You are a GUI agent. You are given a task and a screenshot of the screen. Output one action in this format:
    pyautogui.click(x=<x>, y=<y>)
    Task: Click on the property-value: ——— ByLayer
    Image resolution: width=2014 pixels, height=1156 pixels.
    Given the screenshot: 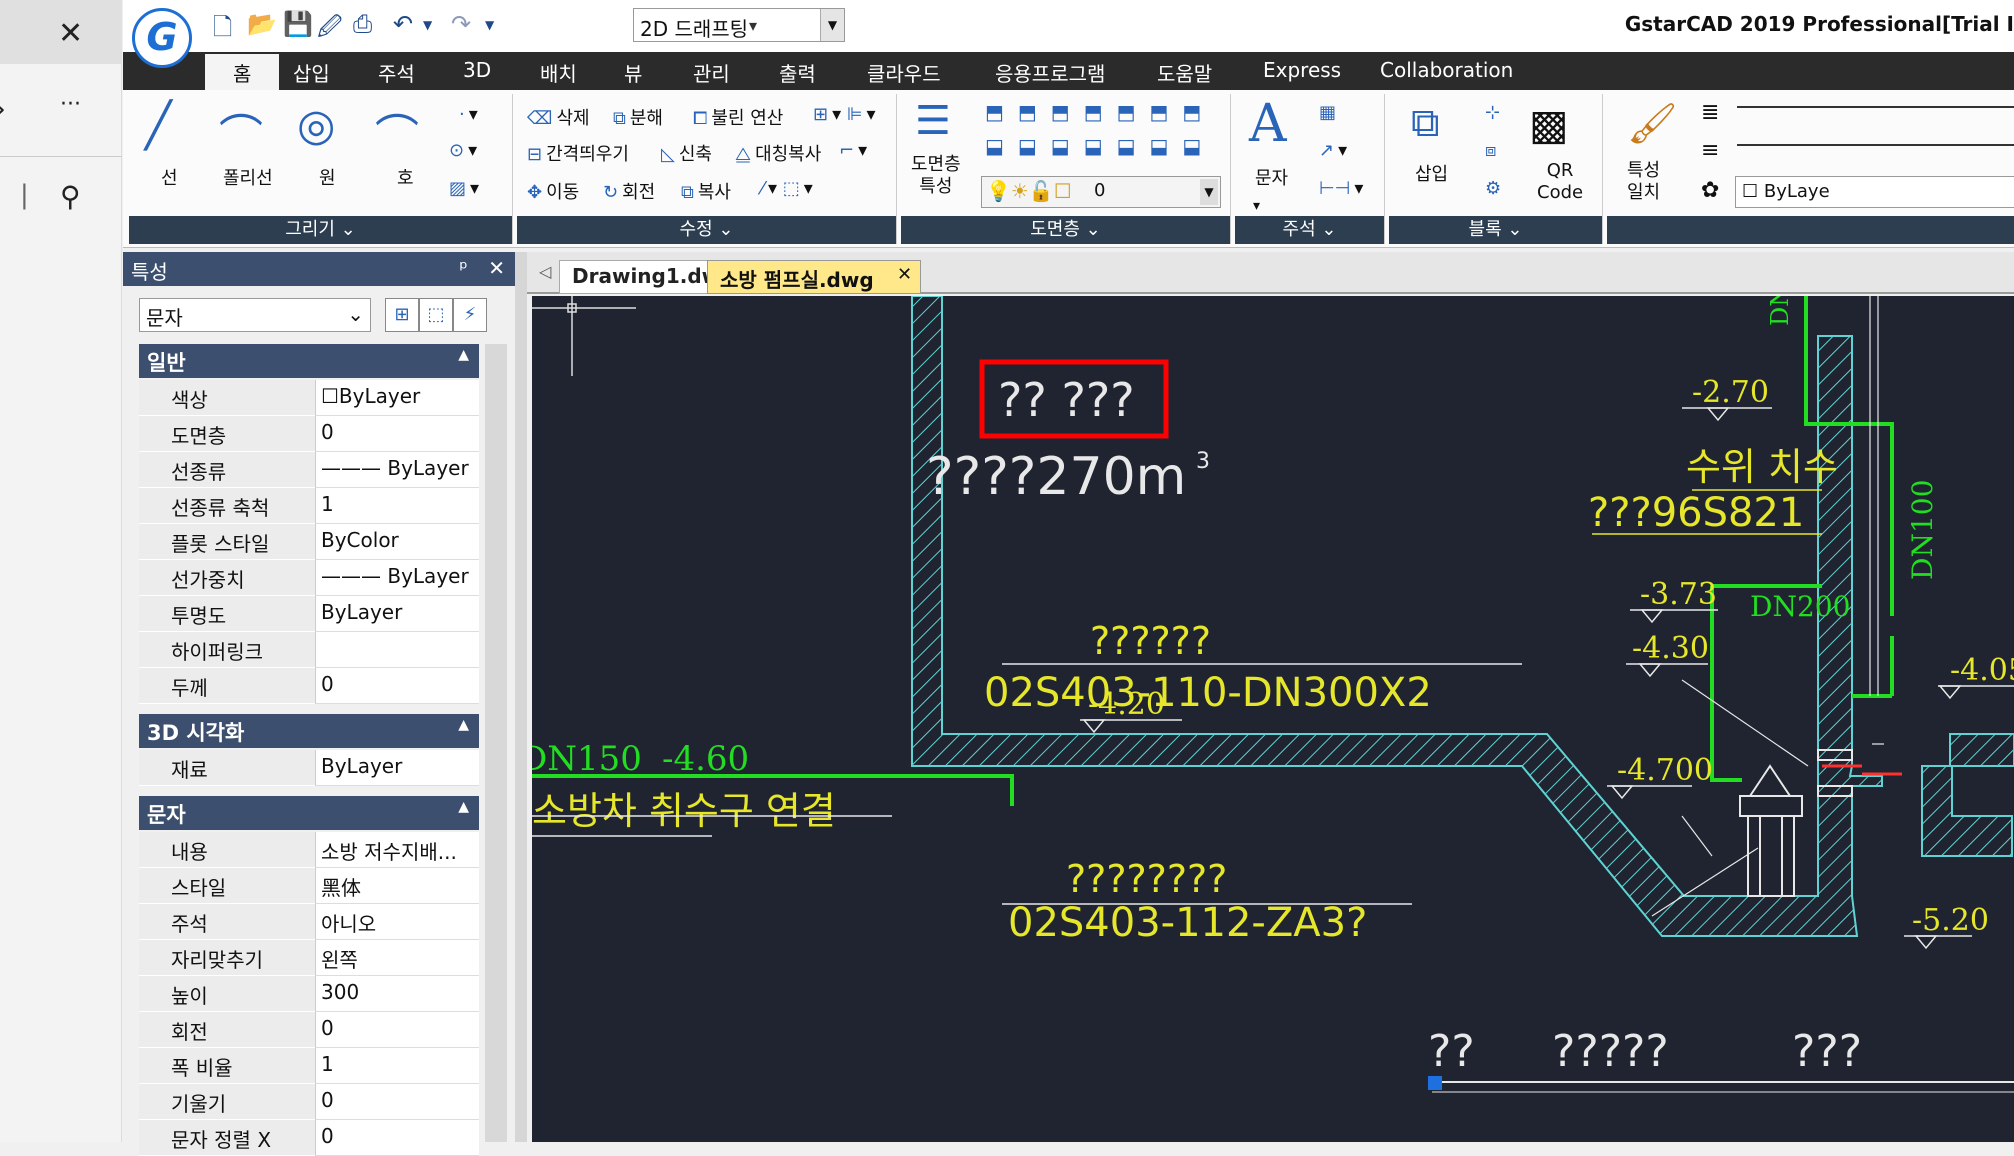 What is the action you would take?
    pyautogui.click(x=397, y=470)
    